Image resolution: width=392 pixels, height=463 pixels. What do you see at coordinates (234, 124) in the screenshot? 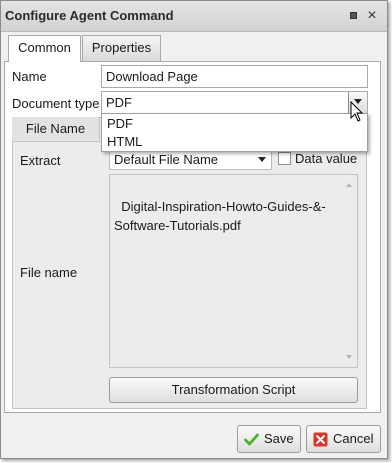
I see `dropdown-option-pdf: PDF` at bounding box center [234, 124].